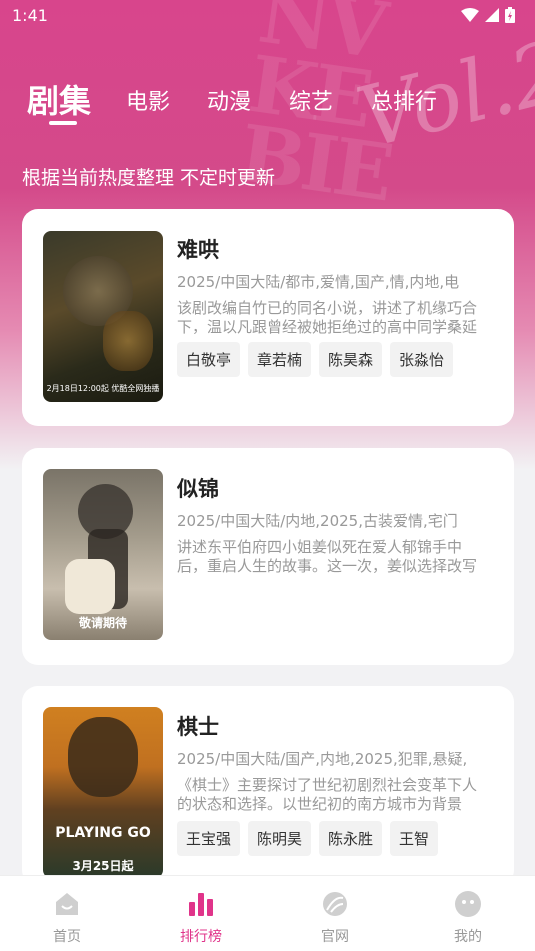 The image size is (535, 951). Describe the element at coordinates (198, 489) in the screenshot. I see `drama-title: 似锦` at that location.